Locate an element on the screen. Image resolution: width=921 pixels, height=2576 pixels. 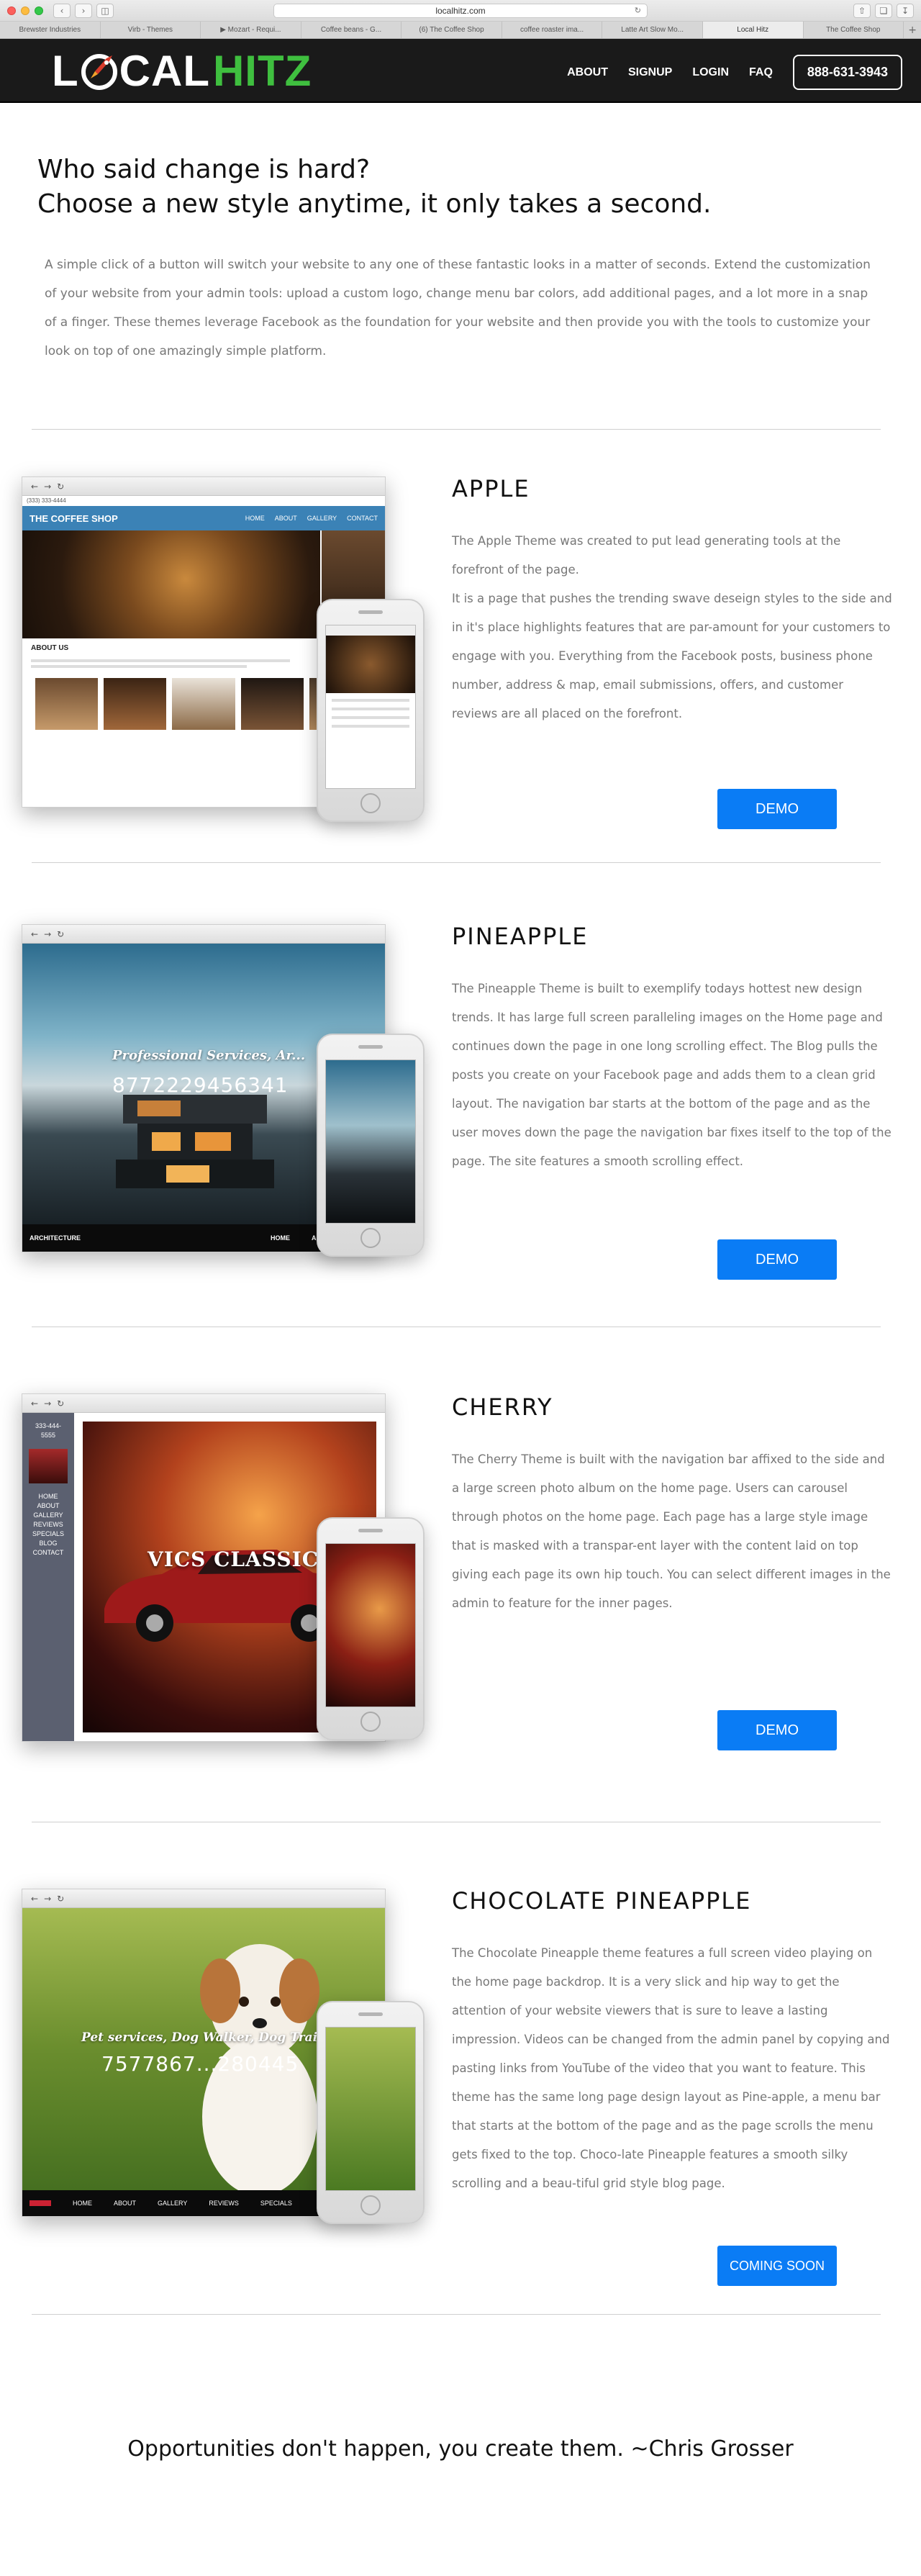
rocket-logo-icon is located at coordinates (99, 72).